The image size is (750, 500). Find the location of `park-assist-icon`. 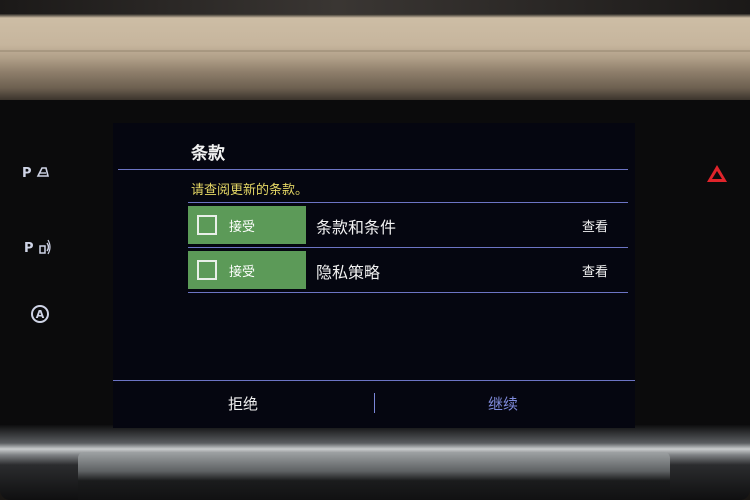

park-assist-icon is located at coordinates (43, 172).